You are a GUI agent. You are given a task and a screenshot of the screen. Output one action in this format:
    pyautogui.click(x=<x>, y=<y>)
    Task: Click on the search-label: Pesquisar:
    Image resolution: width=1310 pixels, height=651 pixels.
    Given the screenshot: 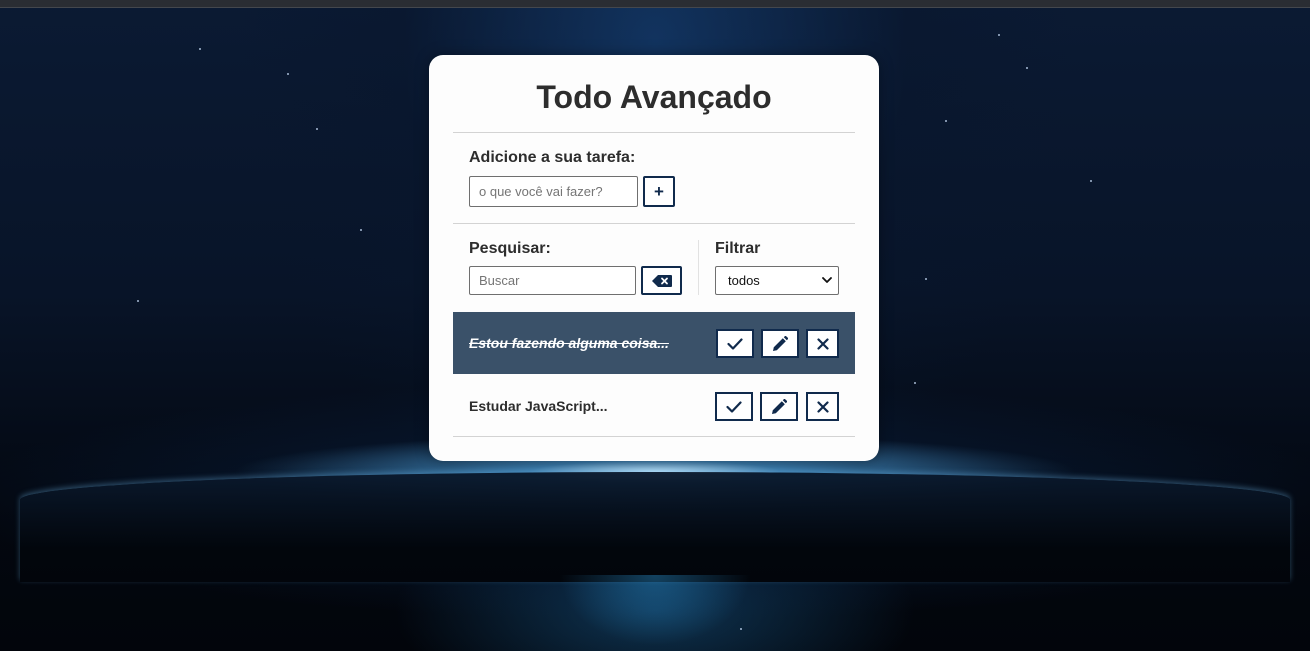 What is the action you would take?
    pyautogui.click(x=510, y=248)
    